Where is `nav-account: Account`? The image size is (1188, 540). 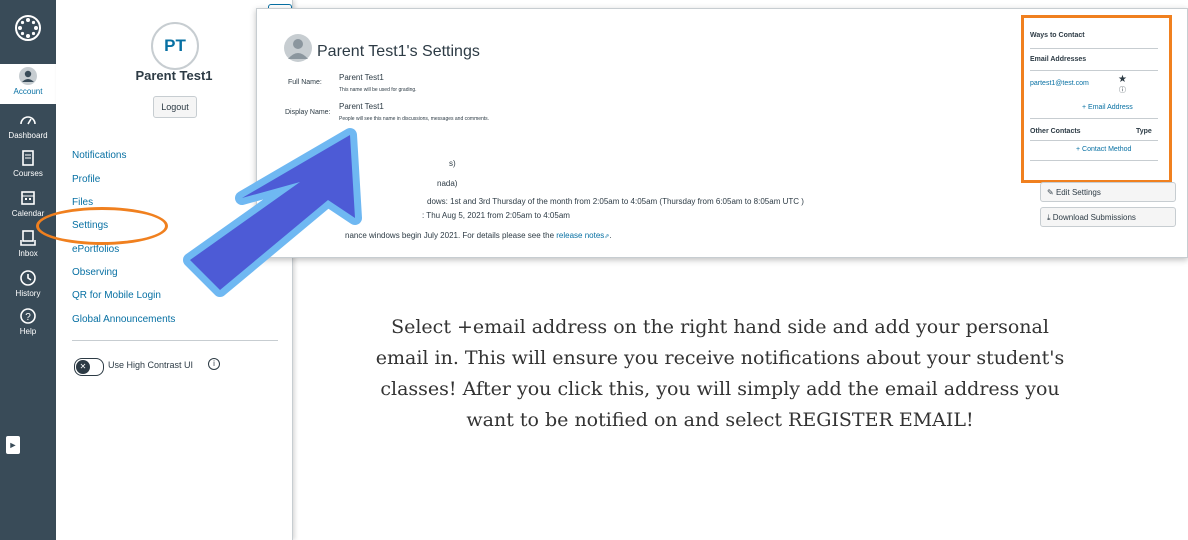
nav-account: Account is located at coordinates (28, 84).